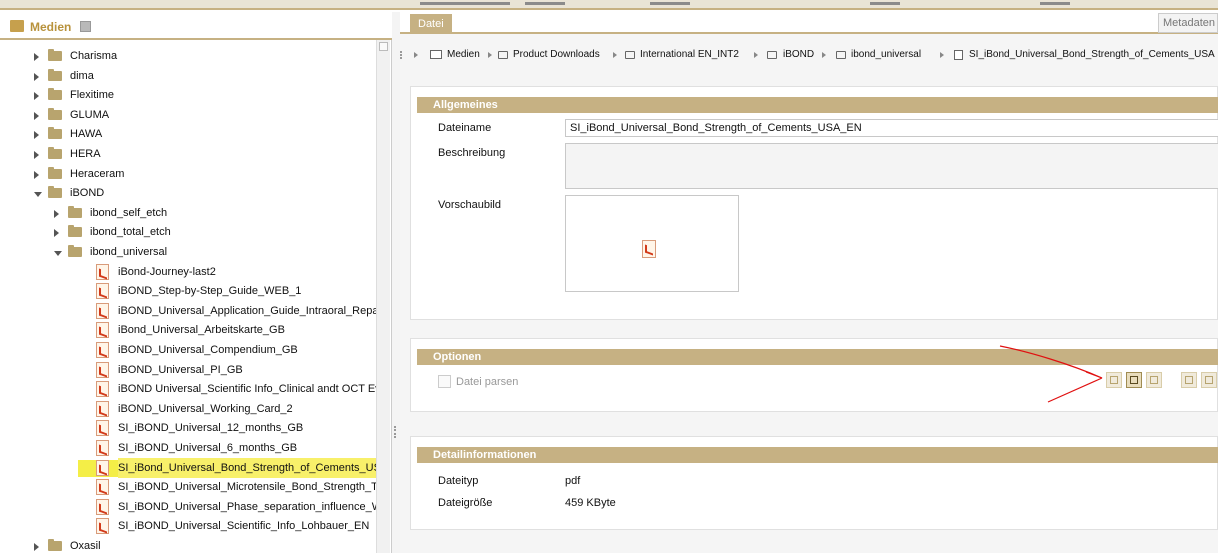  I want to click on breadcrumb-item: Medien, so click(463, 55).